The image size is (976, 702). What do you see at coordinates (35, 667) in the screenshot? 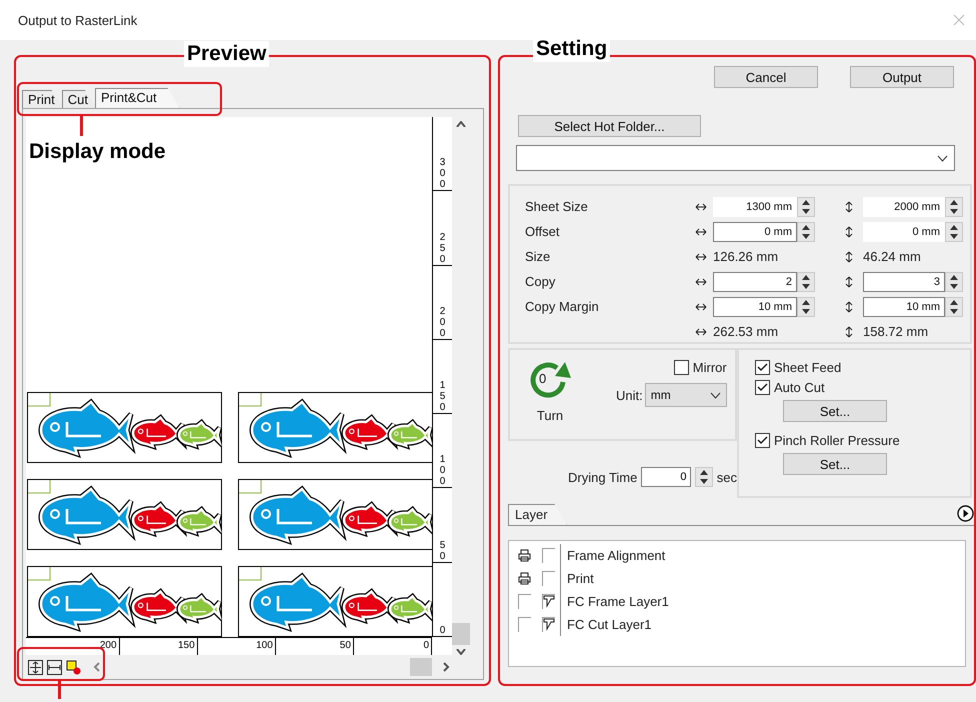
I see `fit-all-icon` at bounding box center [35, 667].